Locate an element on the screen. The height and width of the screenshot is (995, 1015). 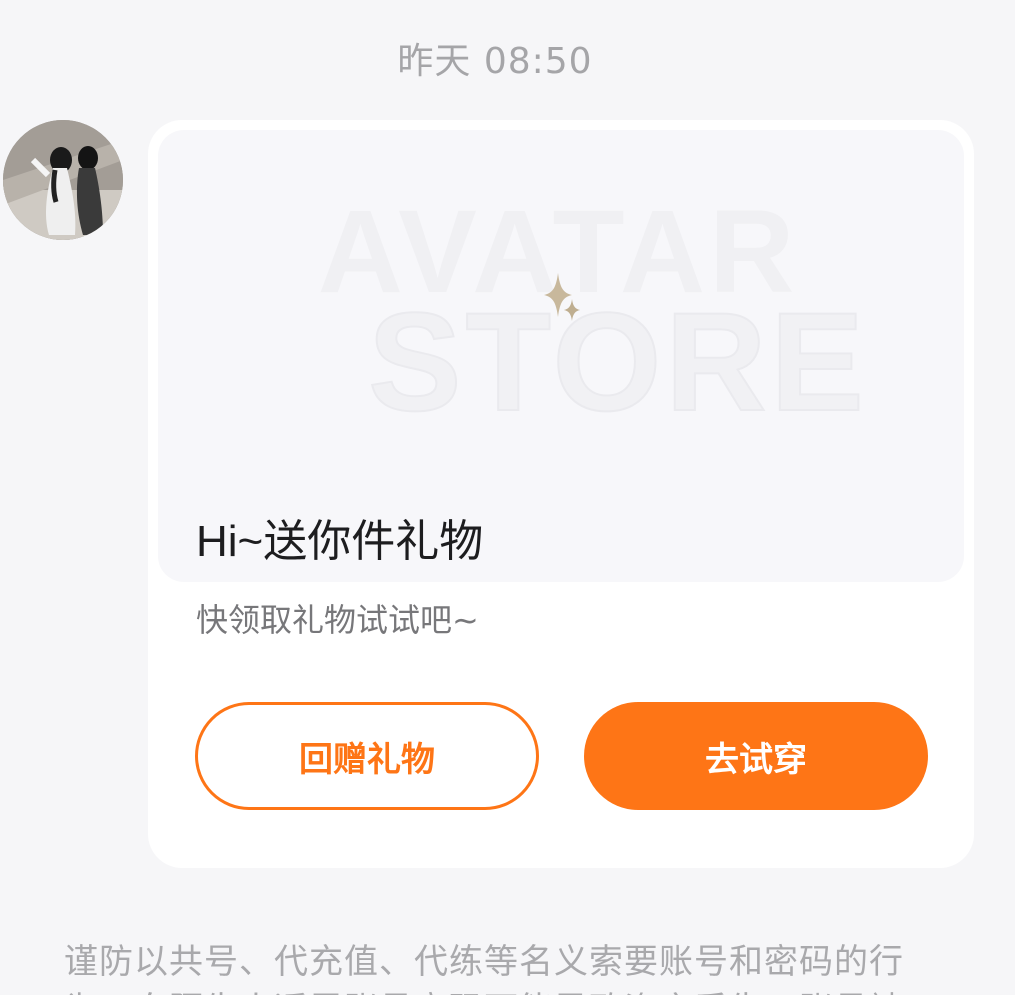
return-gift-button: 回赠礼物 is located at coordinates (367, 756).